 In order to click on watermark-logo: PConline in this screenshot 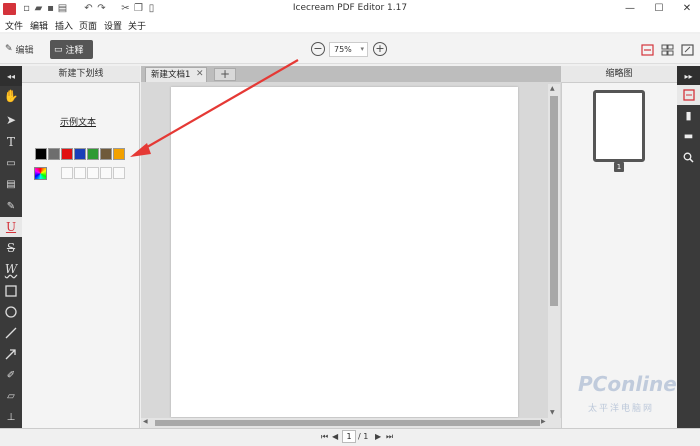, I will do `click(627, 384)`.